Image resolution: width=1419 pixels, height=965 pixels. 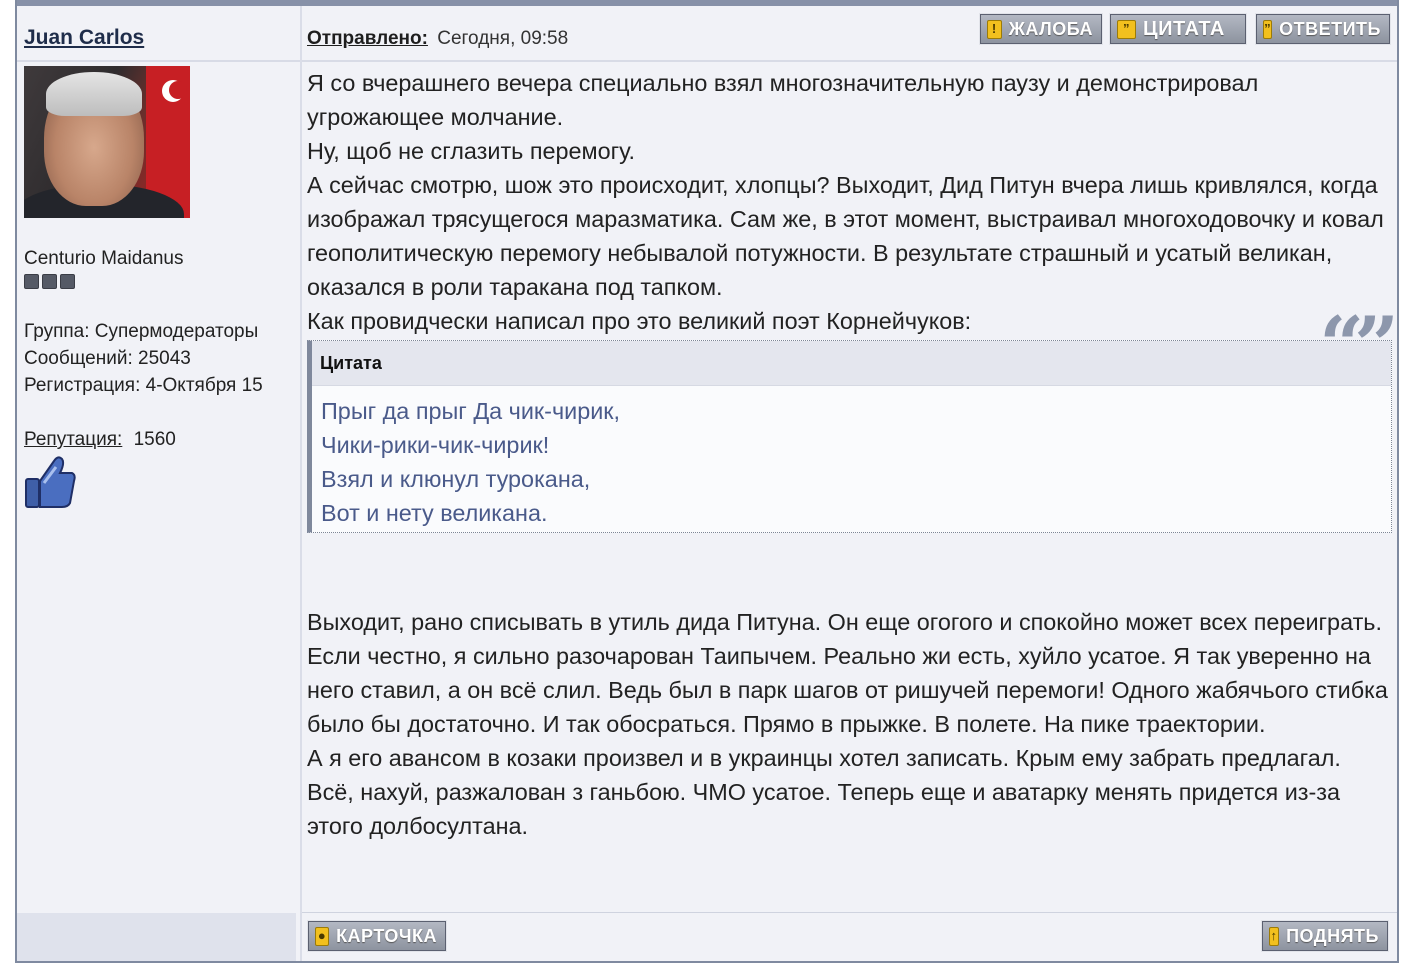 I want to click on profile-card-label: КАРТОЧКА, so click(x=386, y=935).